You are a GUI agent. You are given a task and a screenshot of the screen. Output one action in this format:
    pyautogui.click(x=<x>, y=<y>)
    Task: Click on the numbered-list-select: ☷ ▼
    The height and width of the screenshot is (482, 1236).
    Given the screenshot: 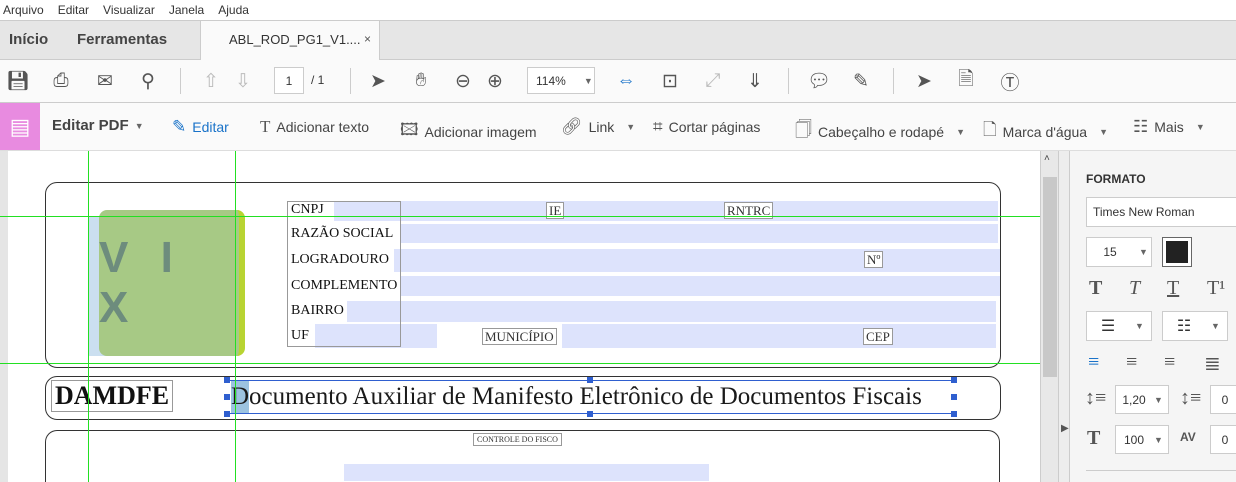 What is the action you would take?
    pyautogui.click(x=1195, y=326)
    